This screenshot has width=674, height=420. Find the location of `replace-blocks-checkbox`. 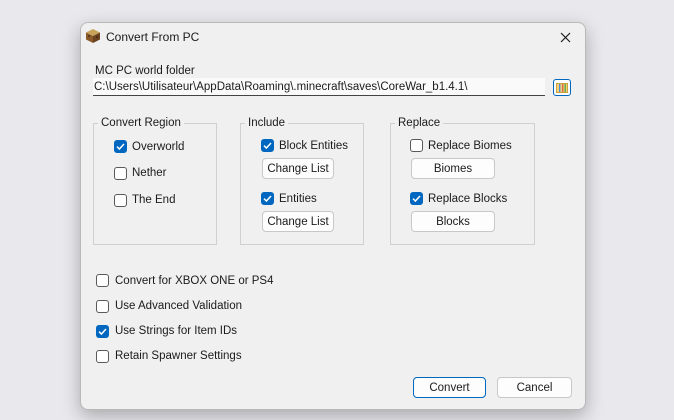

replace-blocks-checkbox is located at coordinates (416, 198).